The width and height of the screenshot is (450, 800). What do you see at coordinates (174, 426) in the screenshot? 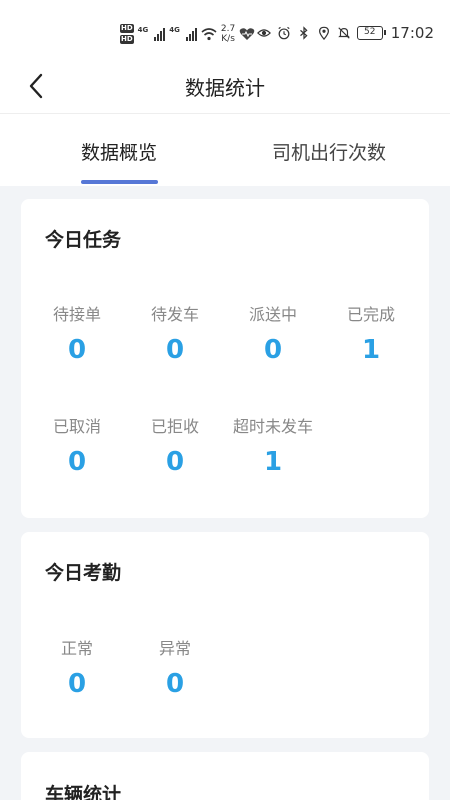
I see `stat-label: 已拒收` at bounding box center [174, 426].